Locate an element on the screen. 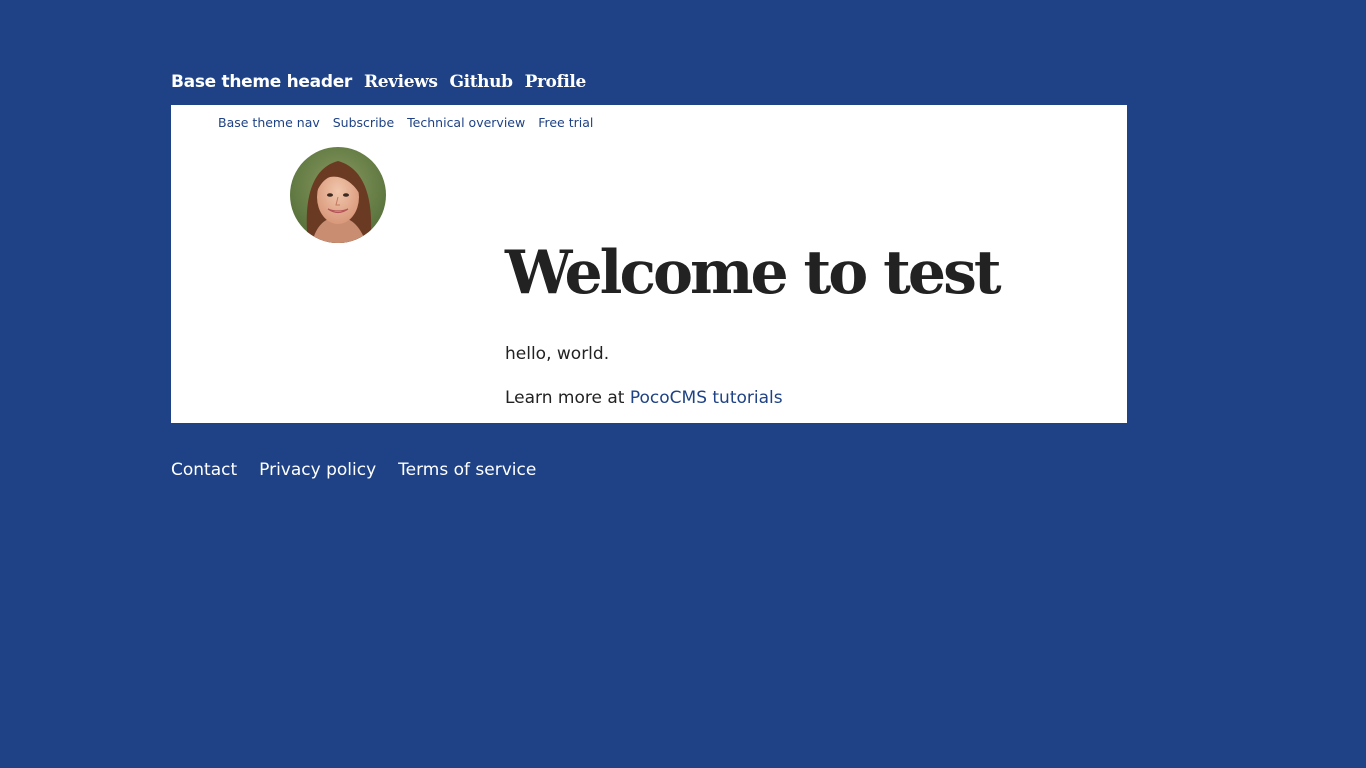 Image resolution: width=1366 pixels, height=768 pixels. header-link-github: Github is located at coordinates (481, 82).